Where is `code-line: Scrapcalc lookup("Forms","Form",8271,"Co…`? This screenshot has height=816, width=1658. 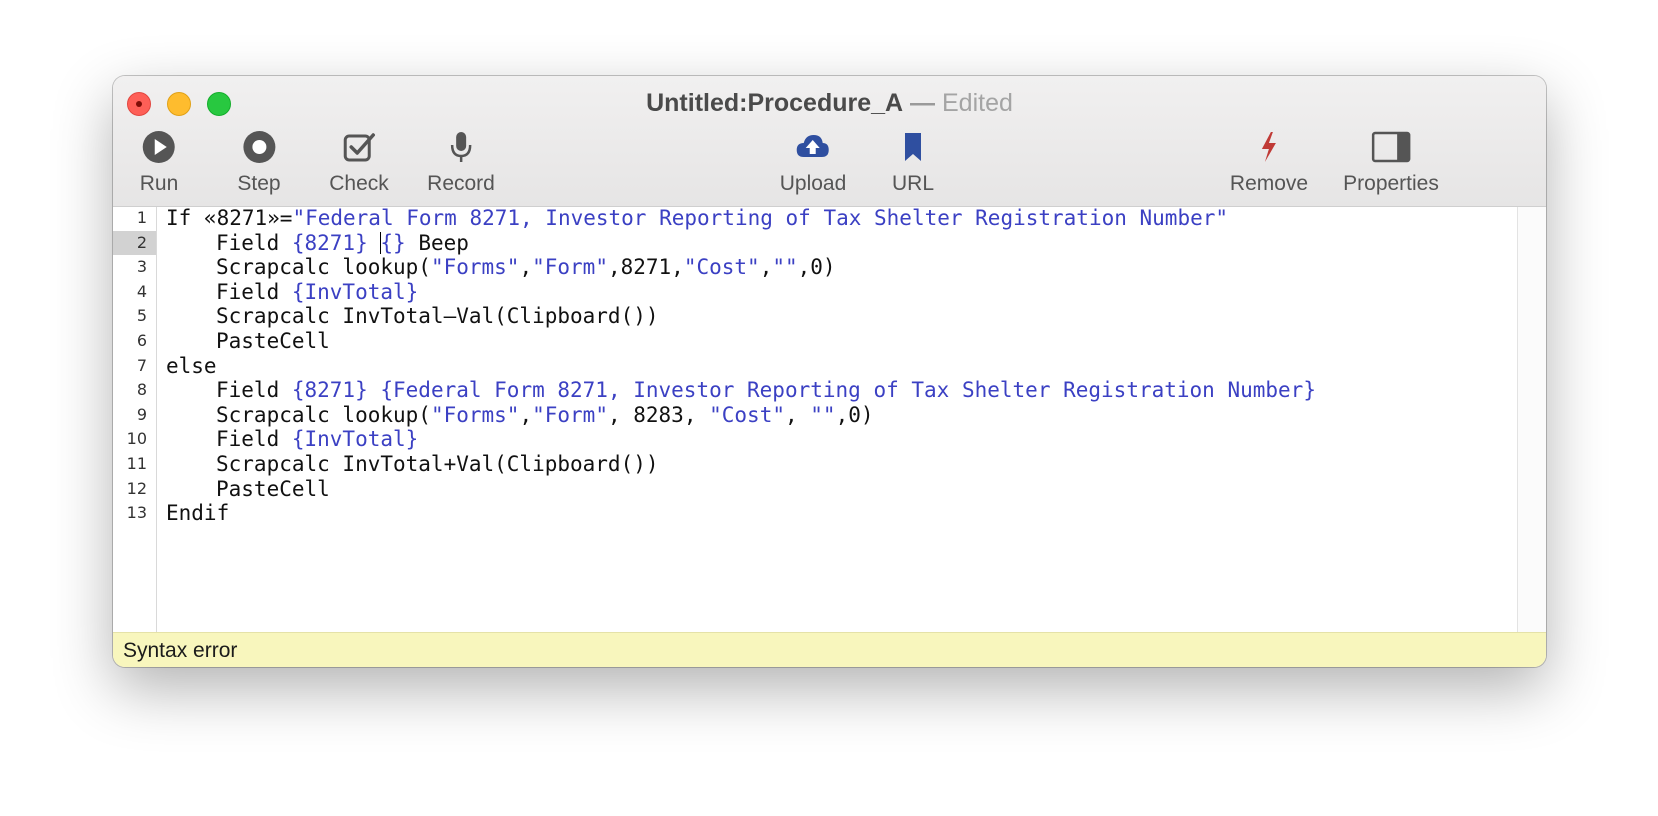 code-line: Scrapcalc lookup("Forms","Form",8271,"Co… is located at coordinates (526, 267).